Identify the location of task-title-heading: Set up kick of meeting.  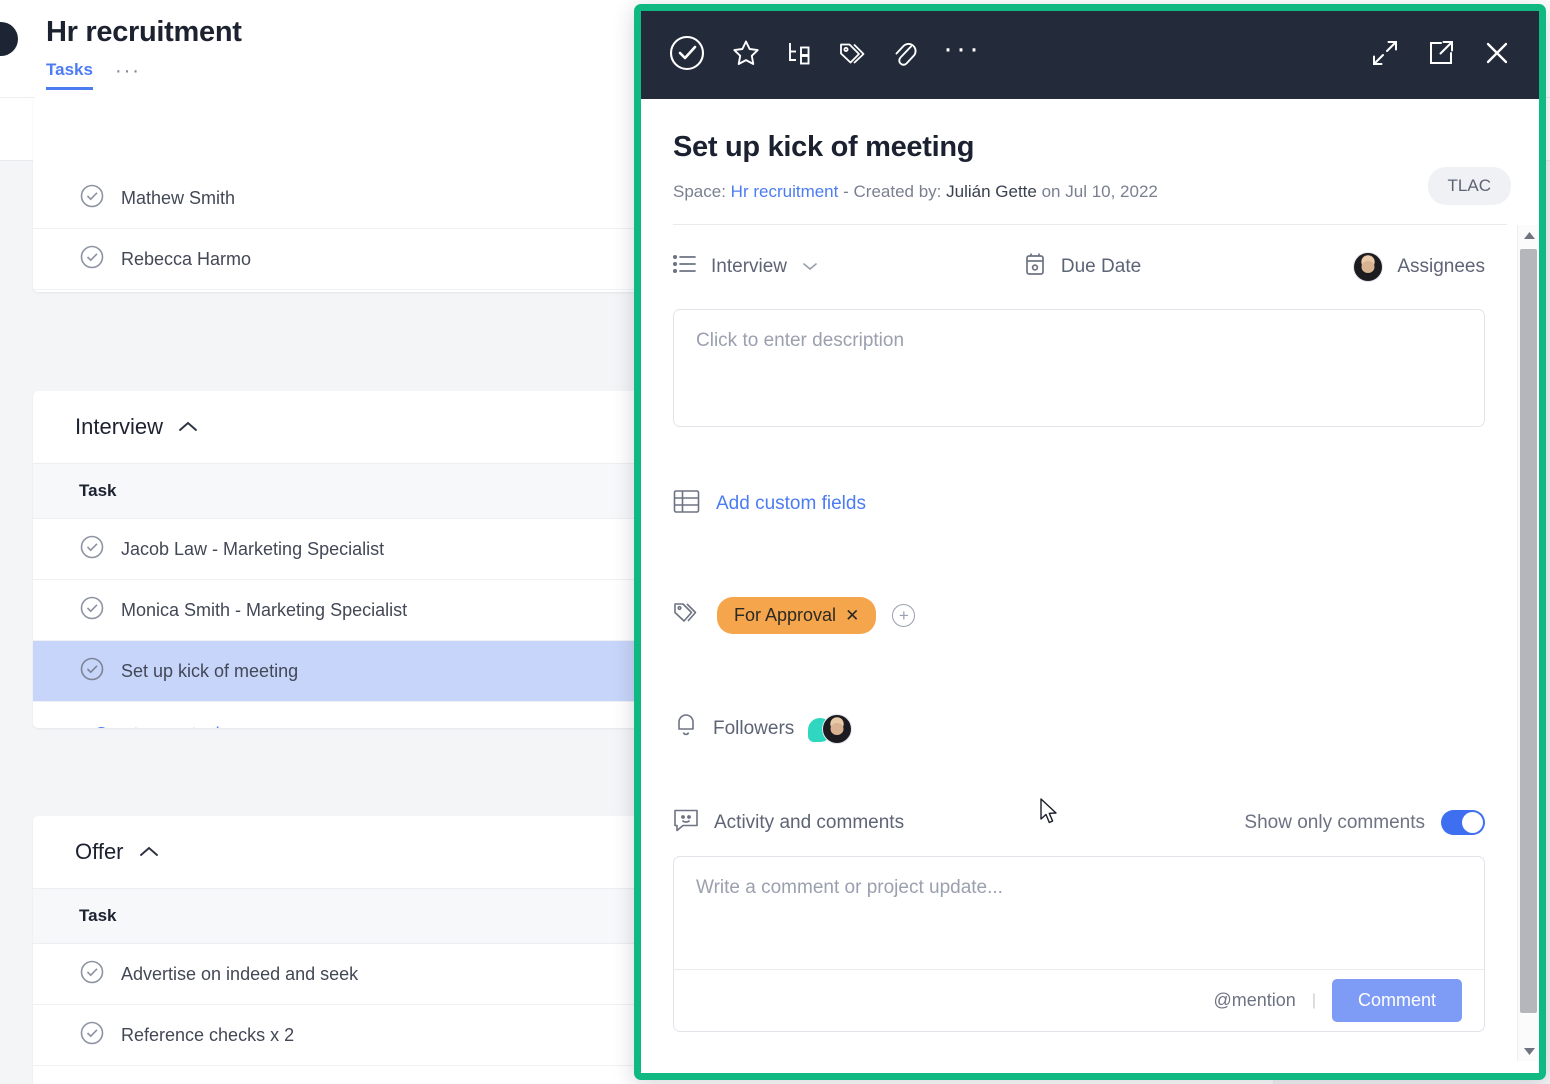
(1090, 147).